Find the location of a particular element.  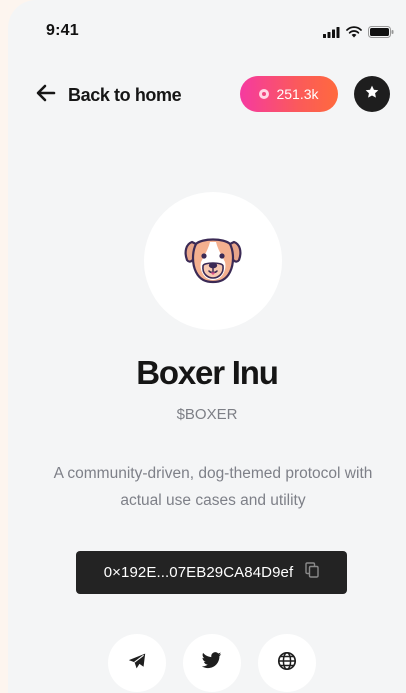

status-icons is located at coordinates (358, 34).